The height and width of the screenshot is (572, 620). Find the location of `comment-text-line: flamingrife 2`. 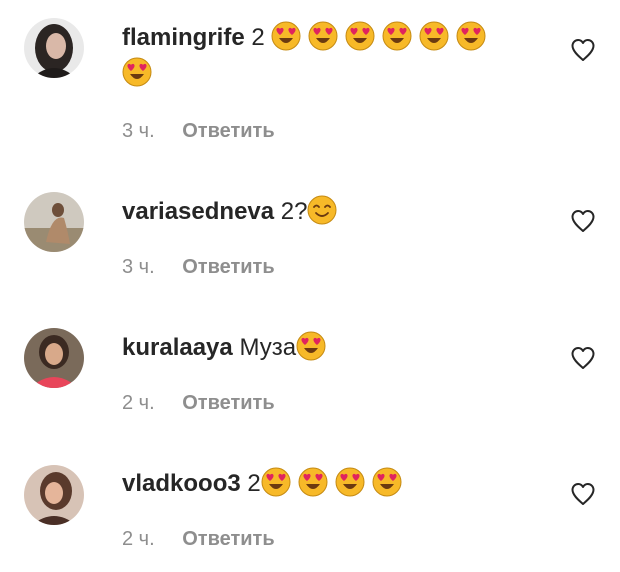

comment-text-line: flamingrife 2 is located at coordinates (332, 38).